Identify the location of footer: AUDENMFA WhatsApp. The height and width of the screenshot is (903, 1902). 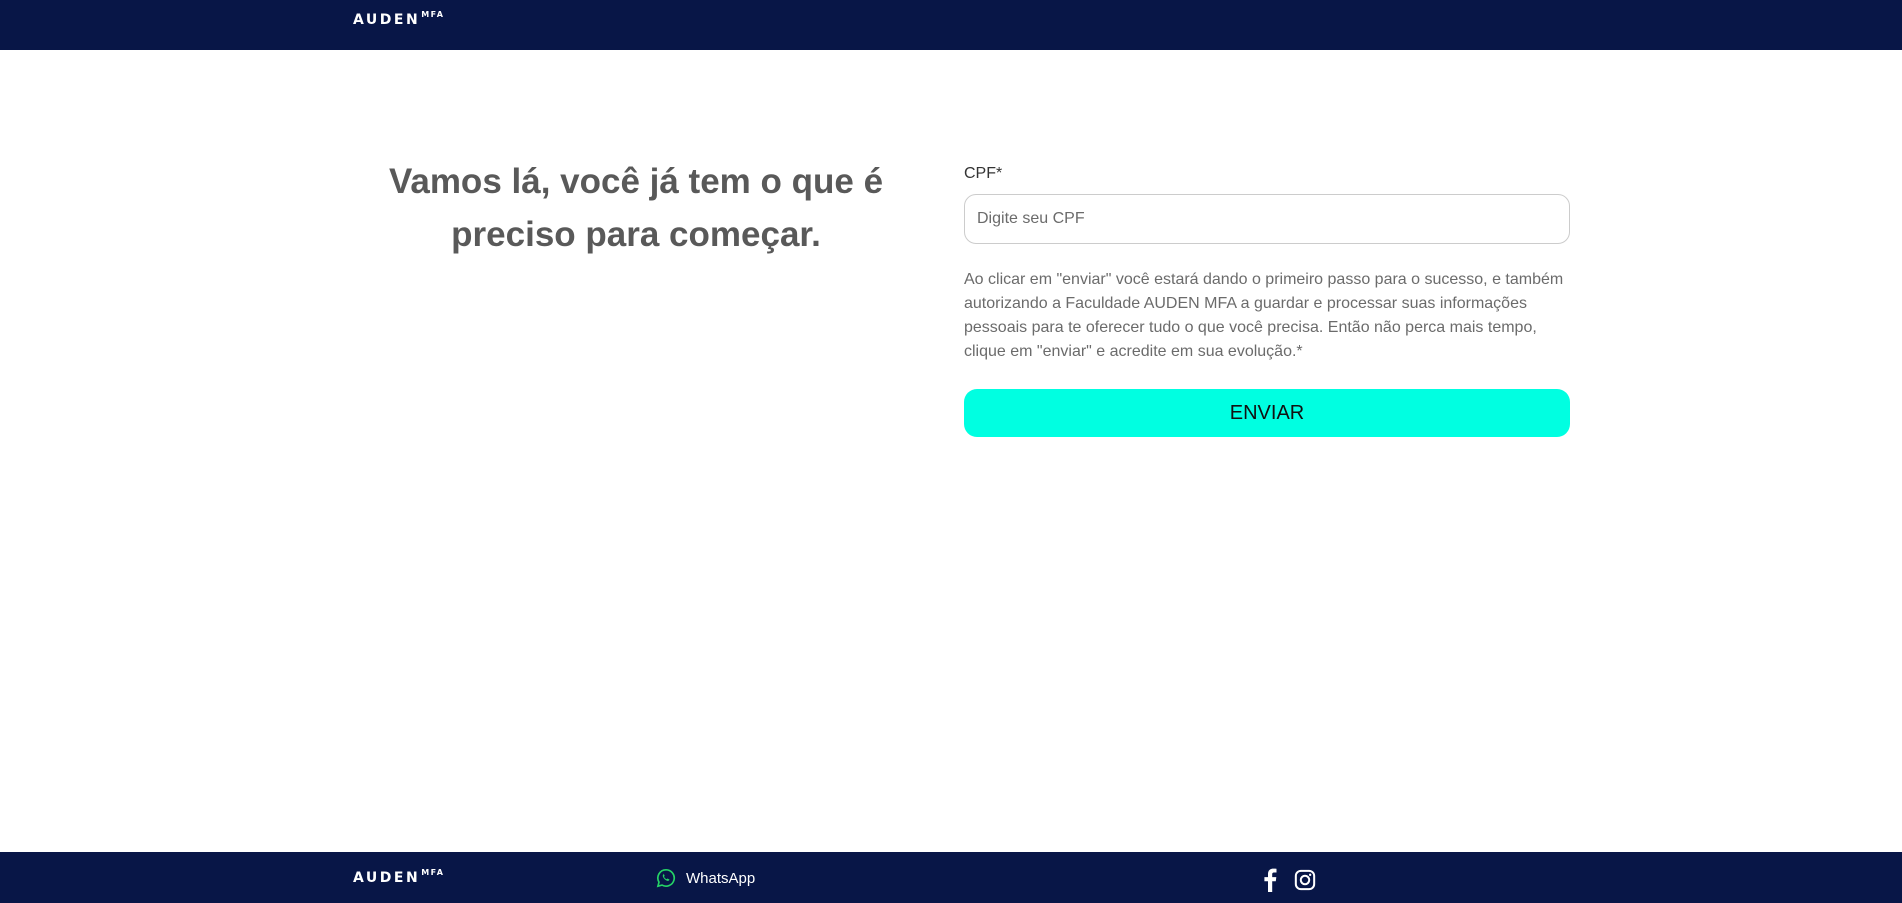
(951, 877).